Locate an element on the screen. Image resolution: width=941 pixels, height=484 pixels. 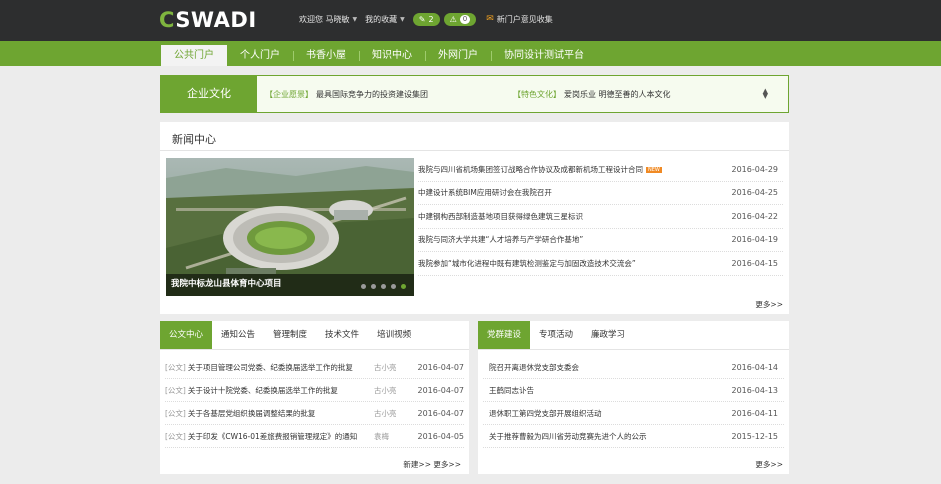
news-item-date: 2016-04-19 is located at coordinates (755, 240).